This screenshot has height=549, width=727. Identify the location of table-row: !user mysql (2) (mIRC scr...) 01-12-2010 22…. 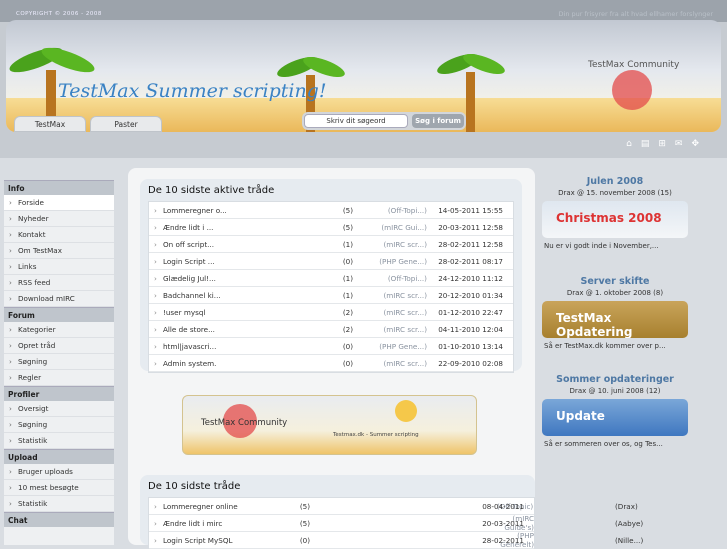
(331, 312).